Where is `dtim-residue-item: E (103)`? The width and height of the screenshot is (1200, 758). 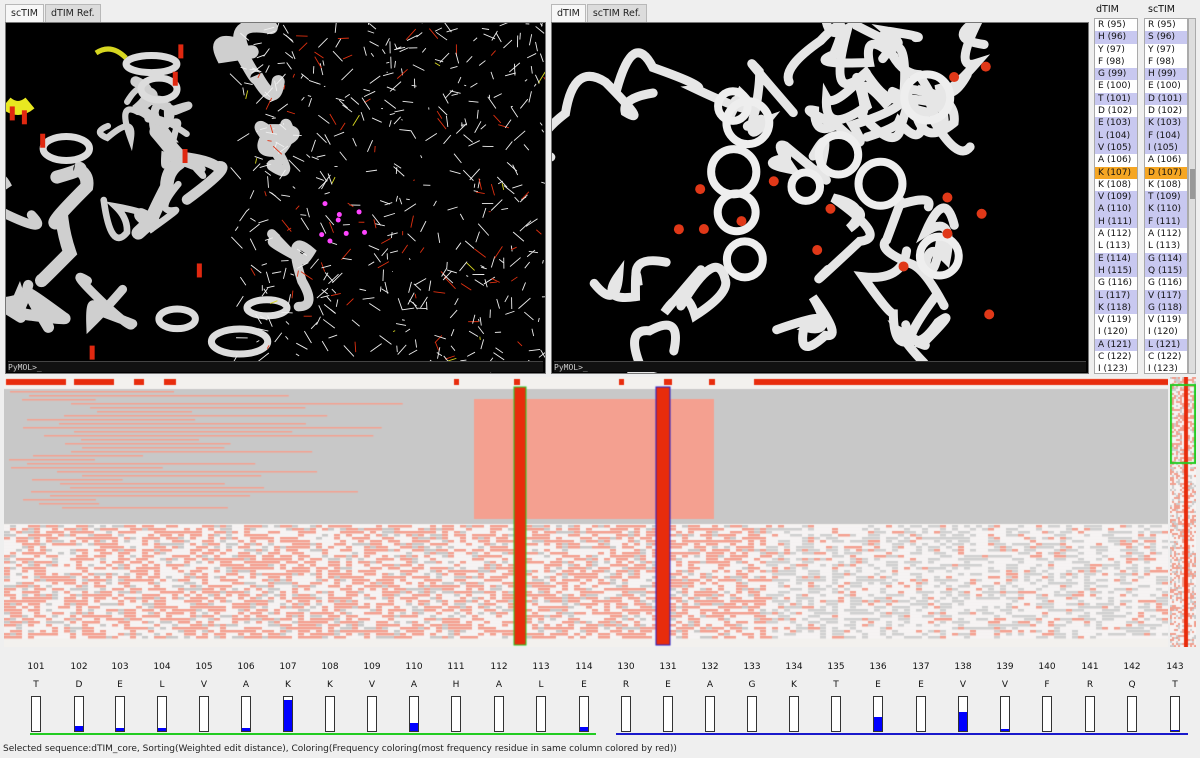
dtim-residue-item: E (103) is located at coordinates (1116, 123).